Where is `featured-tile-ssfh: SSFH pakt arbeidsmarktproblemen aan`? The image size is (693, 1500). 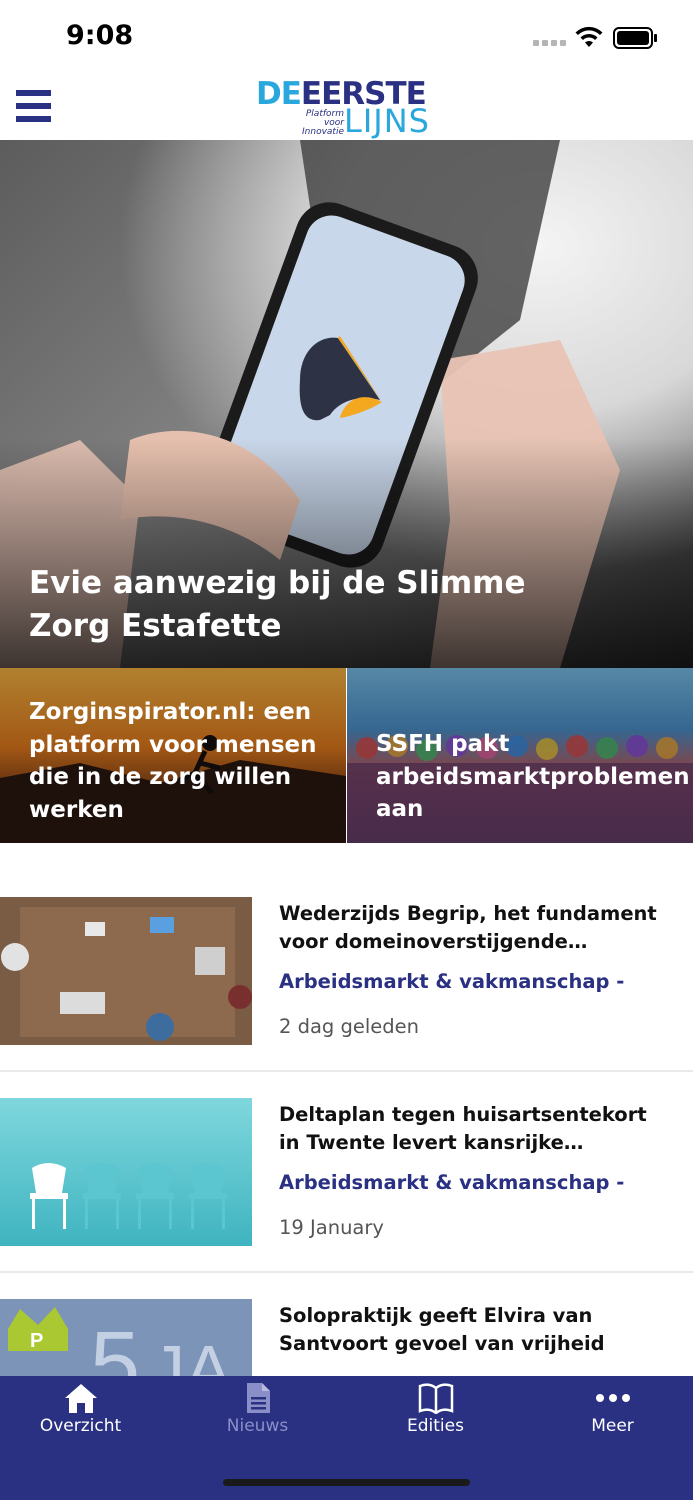
featured-tile-ssfh: SSFH pakt arbeidsmarktproblemen aan is located at coordinates (520, 755).